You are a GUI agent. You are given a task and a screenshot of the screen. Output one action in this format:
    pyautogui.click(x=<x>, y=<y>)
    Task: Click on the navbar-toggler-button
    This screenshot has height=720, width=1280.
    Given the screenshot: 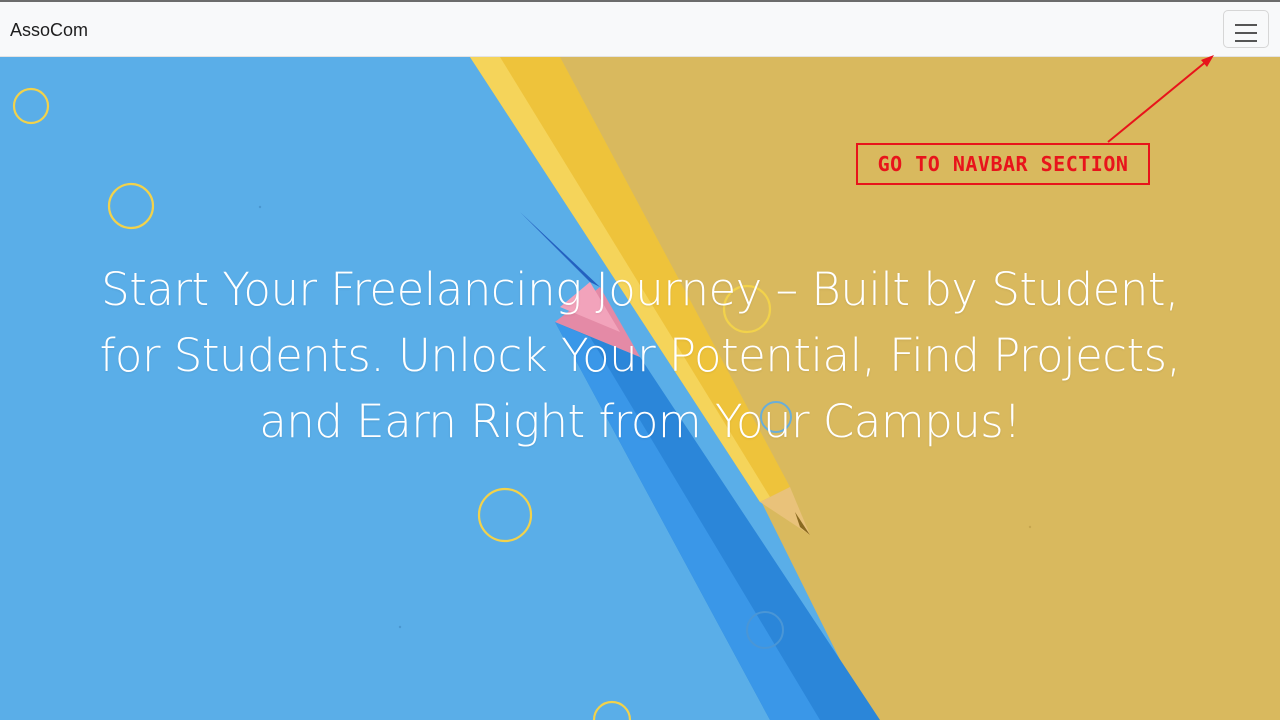 What is the action you would take?
    pyautogui.click(x=1246, y=29)
    